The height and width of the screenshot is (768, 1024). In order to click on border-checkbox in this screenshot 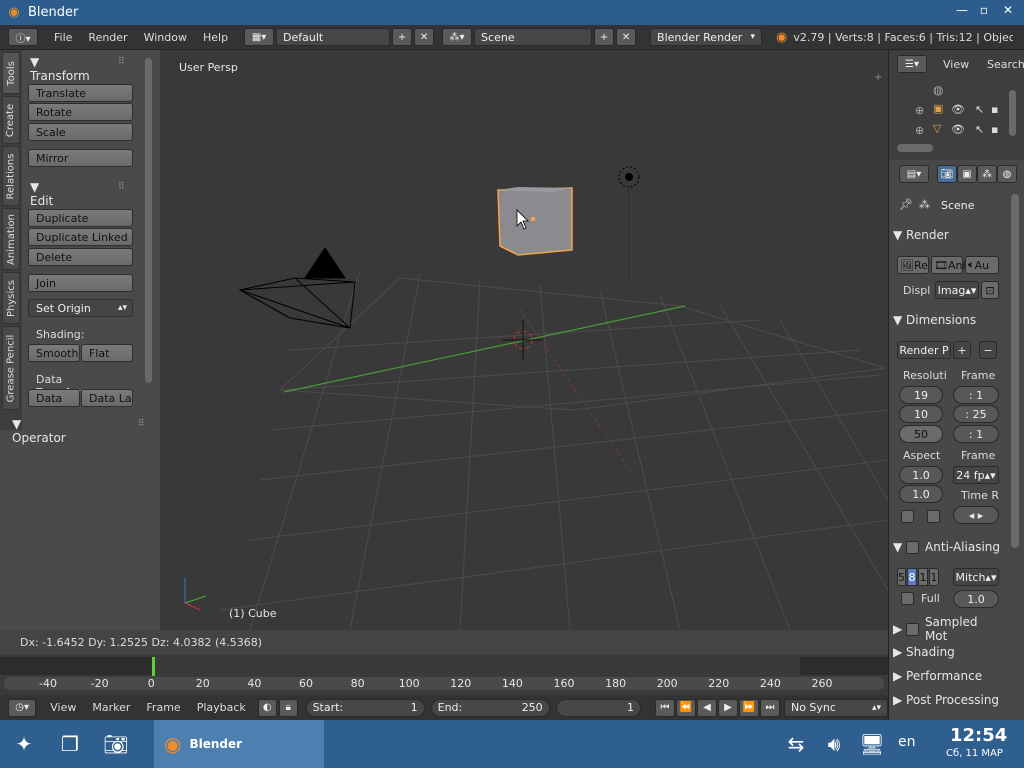, I will do `click(907, 516)`.